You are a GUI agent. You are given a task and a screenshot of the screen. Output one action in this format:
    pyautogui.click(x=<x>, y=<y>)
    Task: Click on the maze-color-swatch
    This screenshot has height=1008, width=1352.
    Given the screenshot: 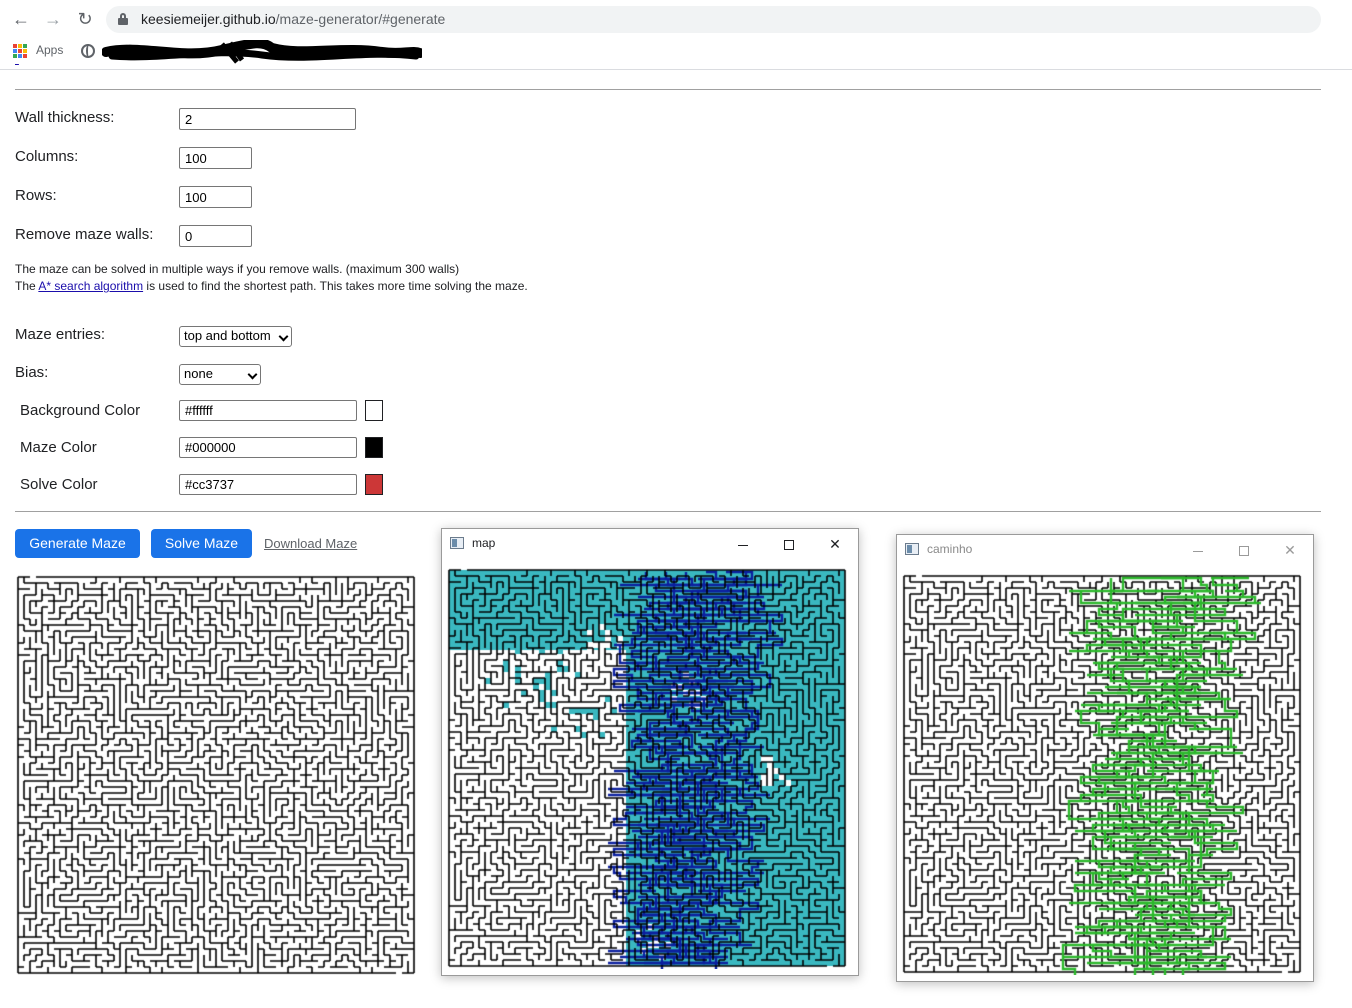 What is the action you would take?
    pyautogui.click(x=374, y=447)
    